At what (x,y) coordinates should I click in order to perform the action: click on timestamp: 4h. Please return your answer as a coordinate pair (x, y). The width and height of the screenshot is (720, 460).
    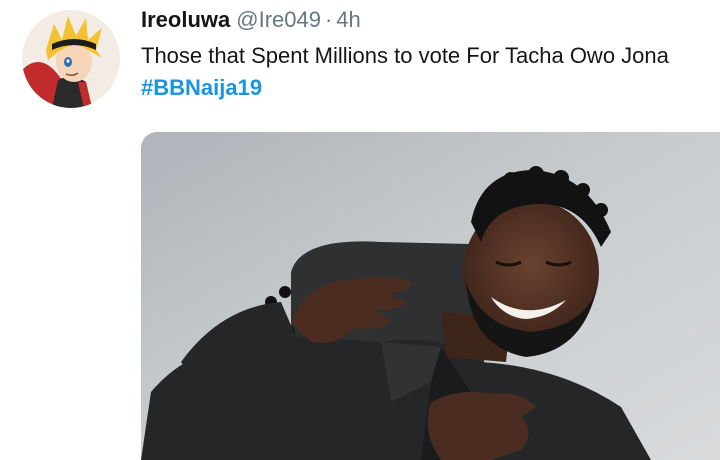
    Looking at the image, I should click on (348, 19).